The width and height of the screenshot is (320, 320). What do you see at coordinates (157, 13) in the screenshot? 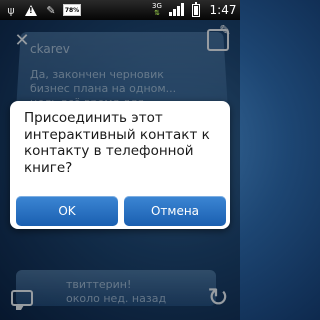
I see `data-arrows-icon: ⇅` at bounding box center [157, 13].